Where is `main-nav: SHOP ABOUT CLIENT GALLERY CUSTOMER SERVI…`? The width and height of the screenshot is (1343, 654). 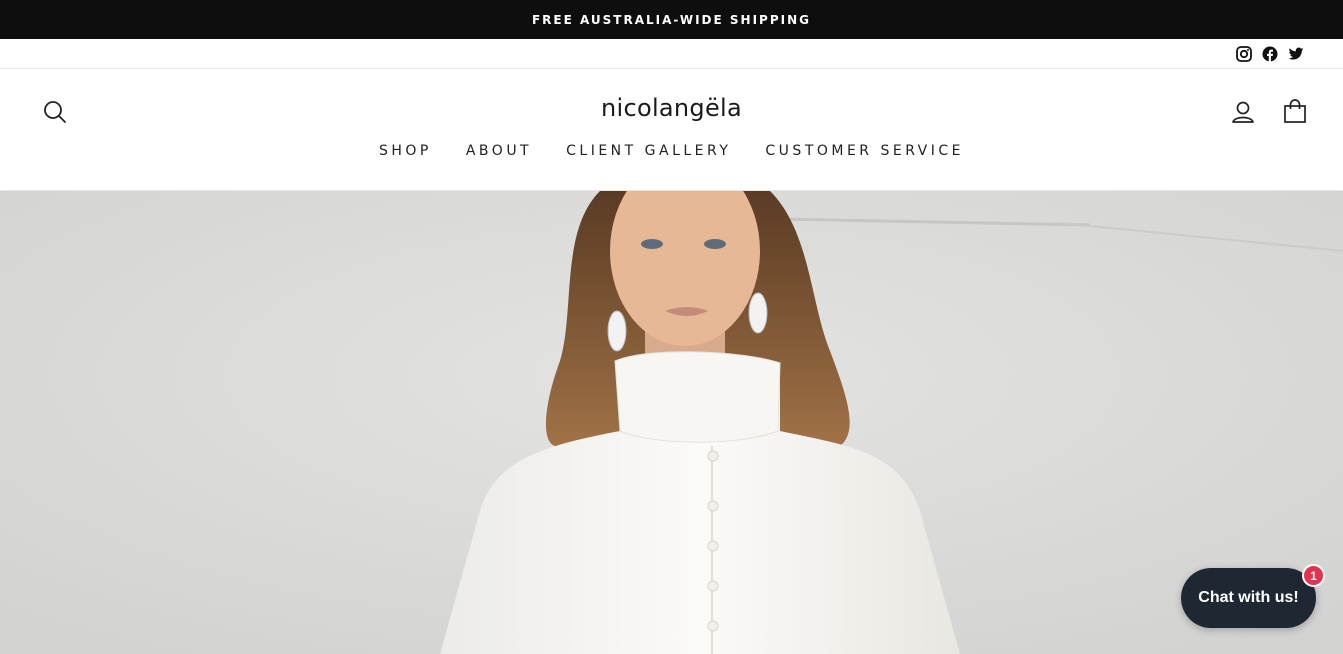
main-nav: SHOP ABOUT CLIENT GALLERY CUSTOMER SERVI… is located at coordinates (671, 151).